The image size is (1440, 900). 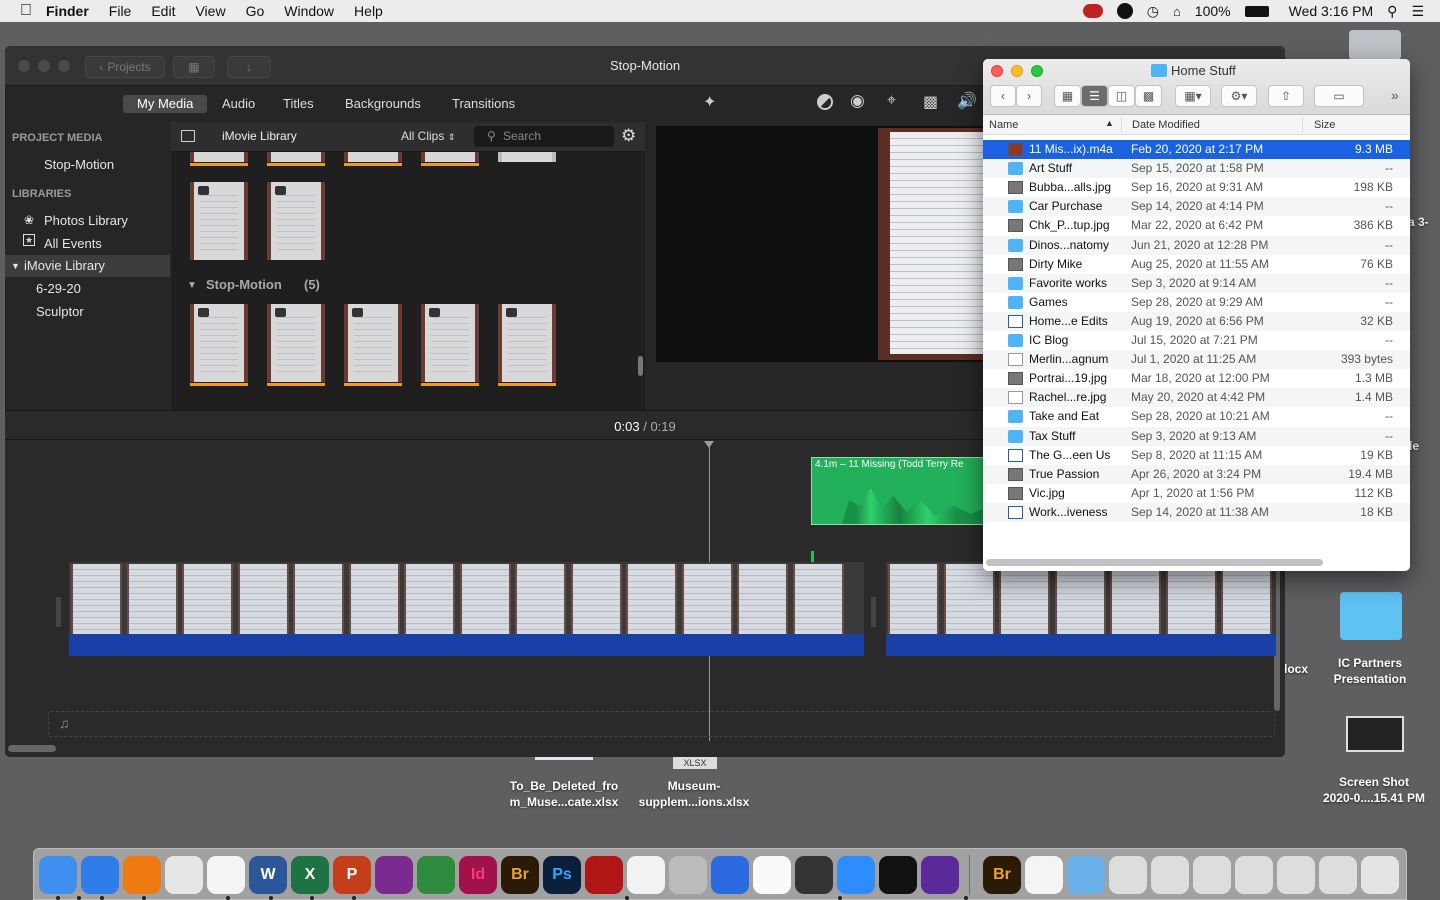 I want to click on view-icons-button: ▦, so click(x=1067, y=96).